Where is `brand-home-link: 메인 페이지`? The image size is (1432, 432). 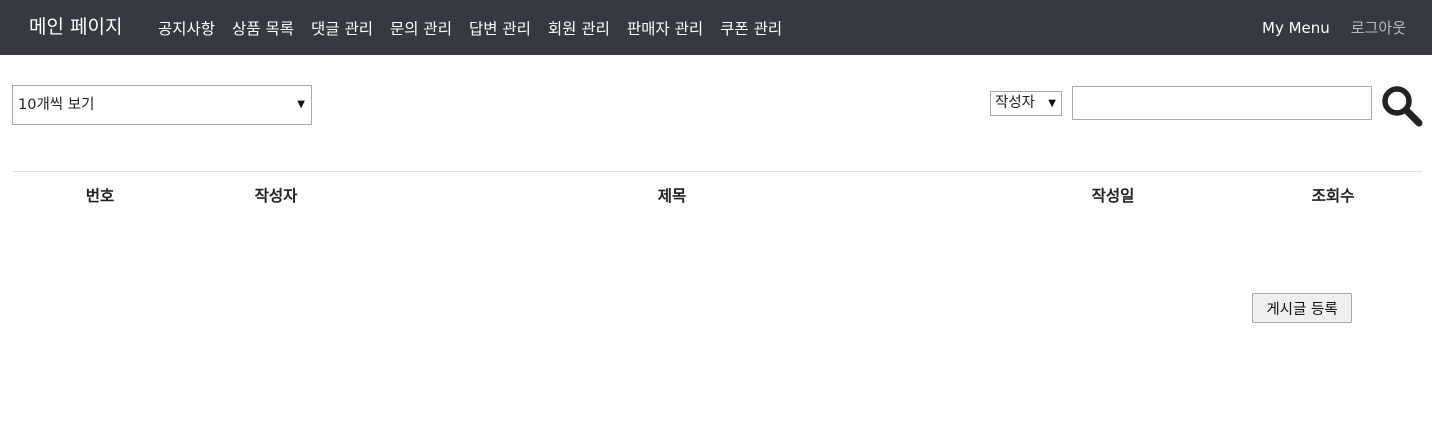 brand-home-link: 메인 페이지 is located at coordinates (75, 27).